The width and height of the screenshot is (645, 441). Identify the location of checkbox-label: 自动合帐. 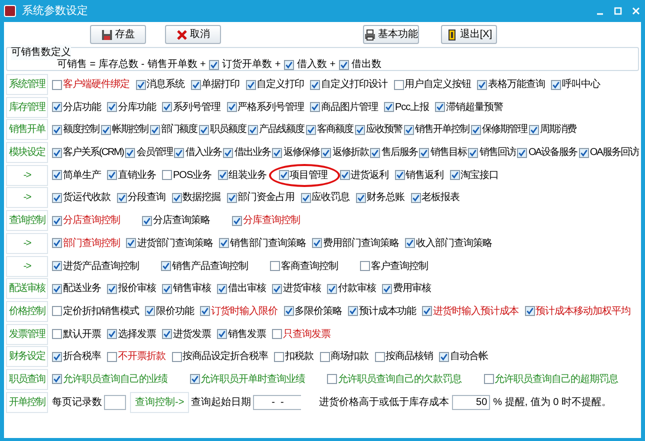
(469, 357).